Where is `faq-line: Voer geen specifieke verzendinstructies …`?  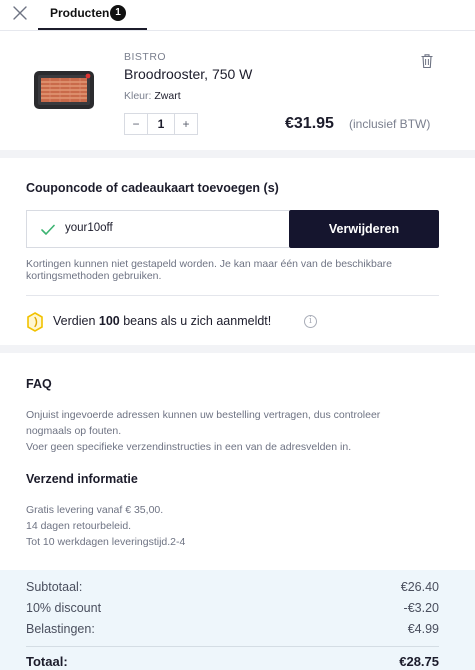
faq-line: Voer geen specifieke verzendinstructies … is located at coordinates (189, 447).